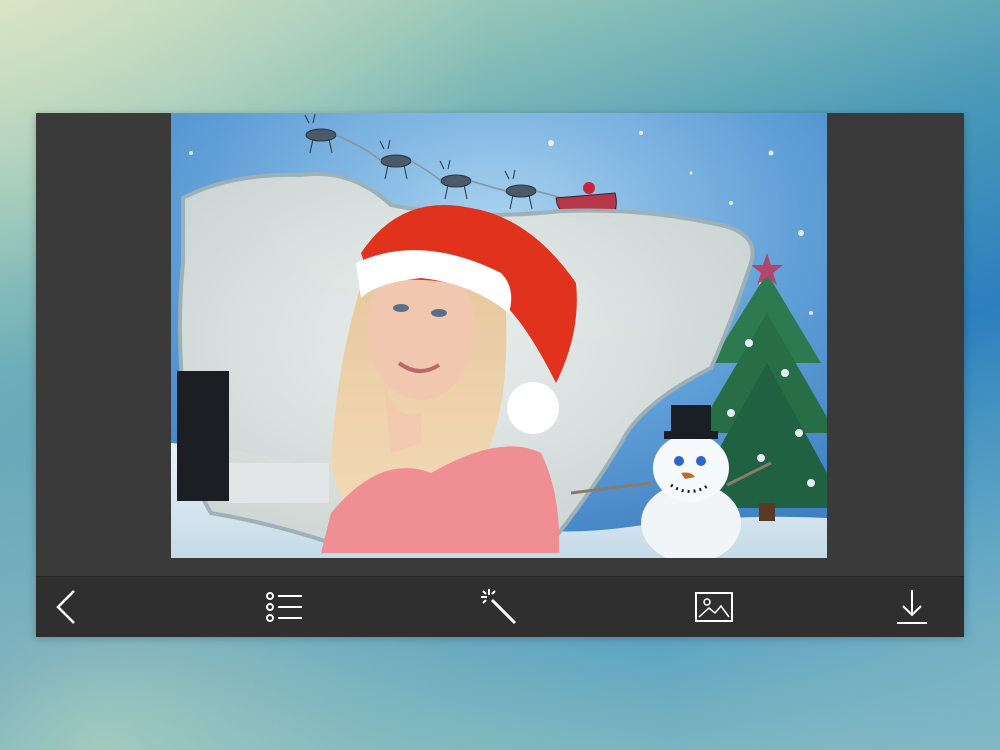  I want to click on image-icon, so click(714, 607).